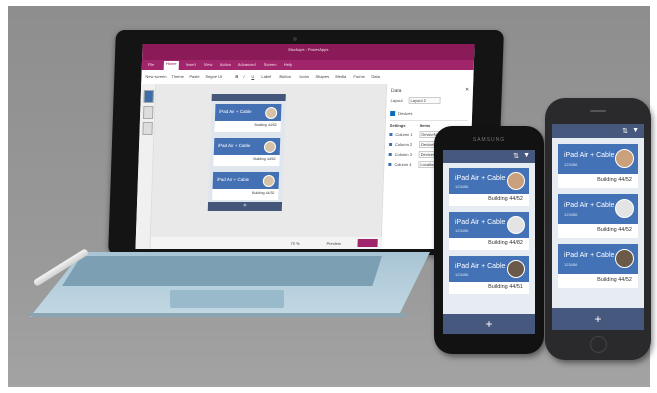 This screenshot has height=393, width=657. Describe the element at coordinates (333, 243) in the screenshot. I see `preview-label: Preview` at that location.